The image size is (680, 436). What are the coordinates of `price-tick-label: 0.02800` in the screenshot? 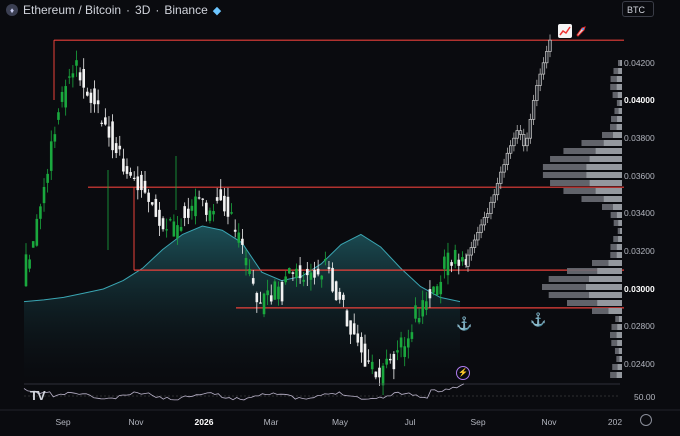 It's located at (639, 326).